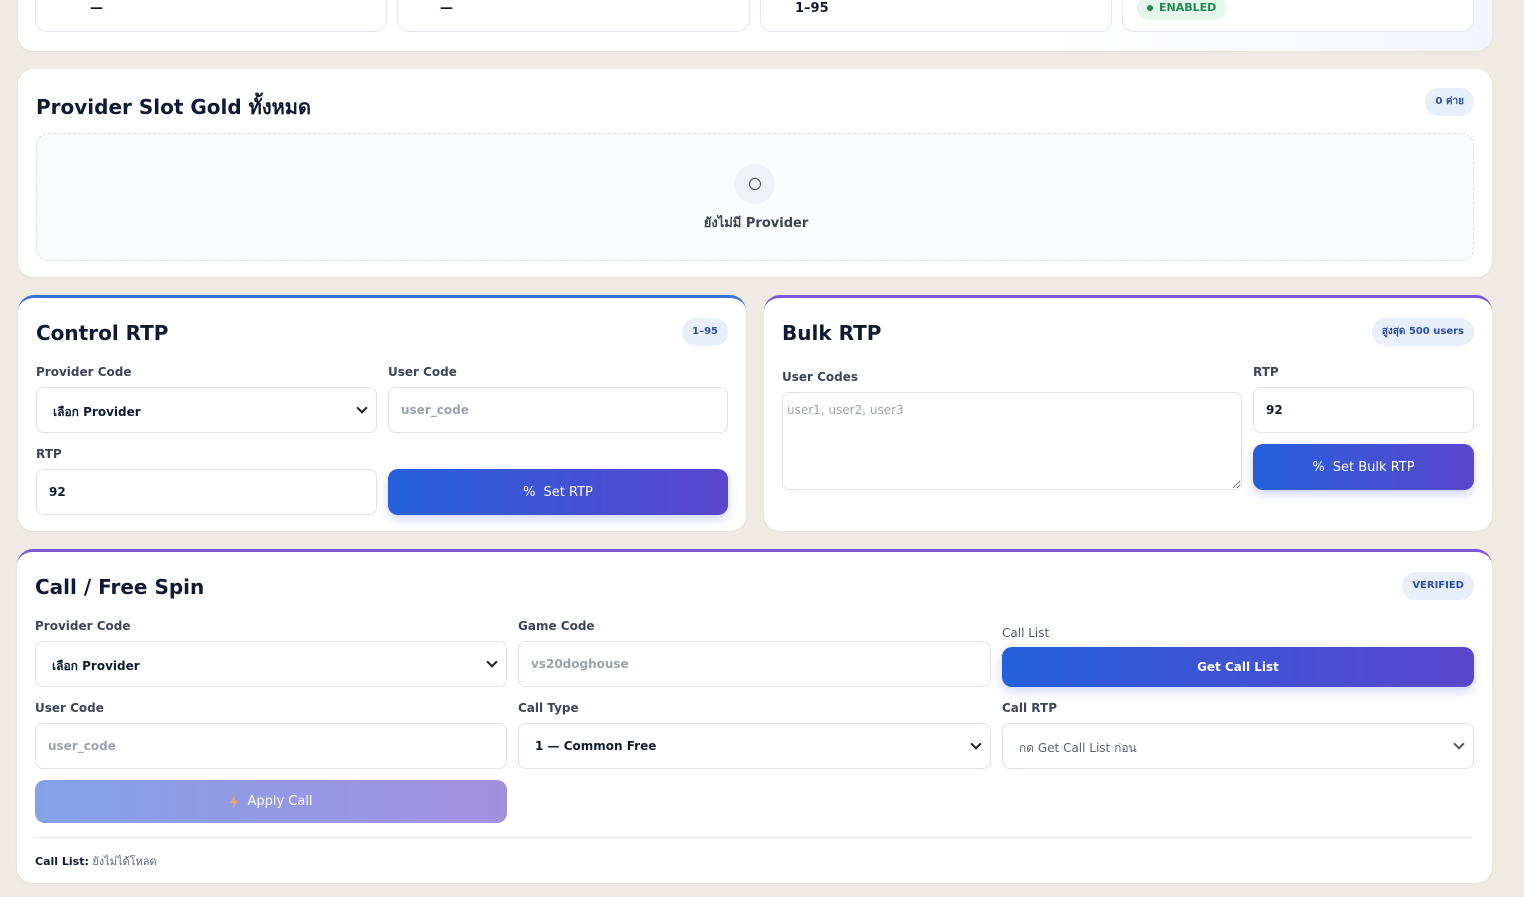  Describe the element at coordinates (173, 107) in the screenshot. I see `providers-title: Provider Slot Gold ทั้งหมด` at that location.